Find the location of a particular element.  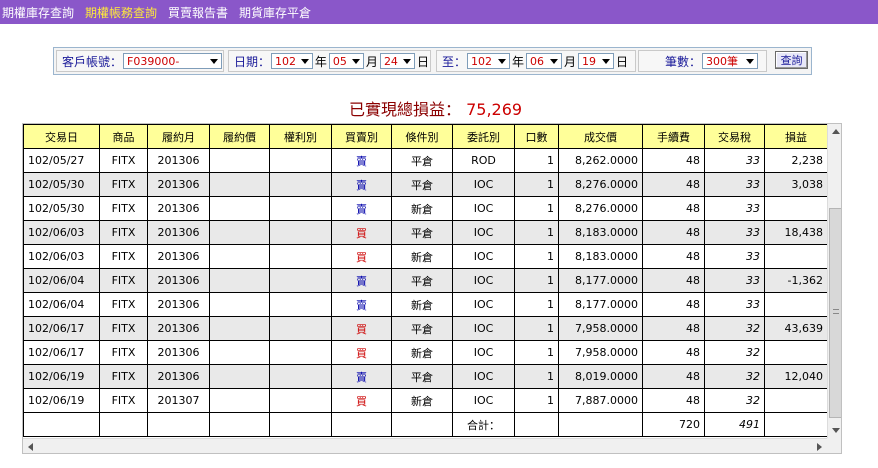

day-unit: 日 is located at coordinates (622, 61).